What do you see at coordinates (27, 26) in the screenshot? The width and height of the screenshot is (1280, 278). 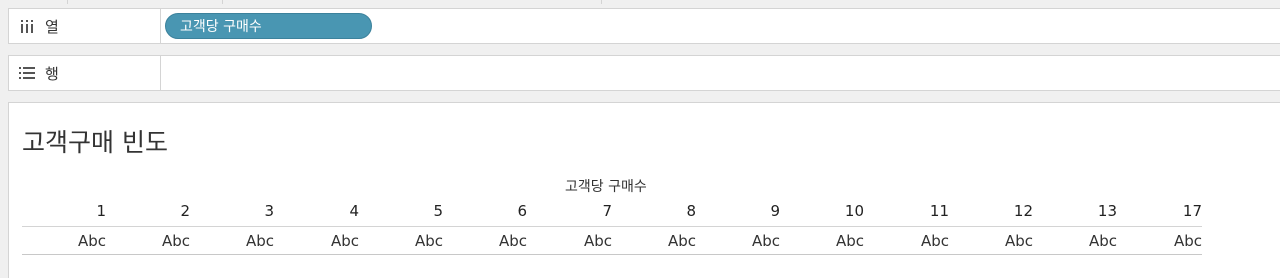 I see `columns-icon` at bounding box center [27, 26].